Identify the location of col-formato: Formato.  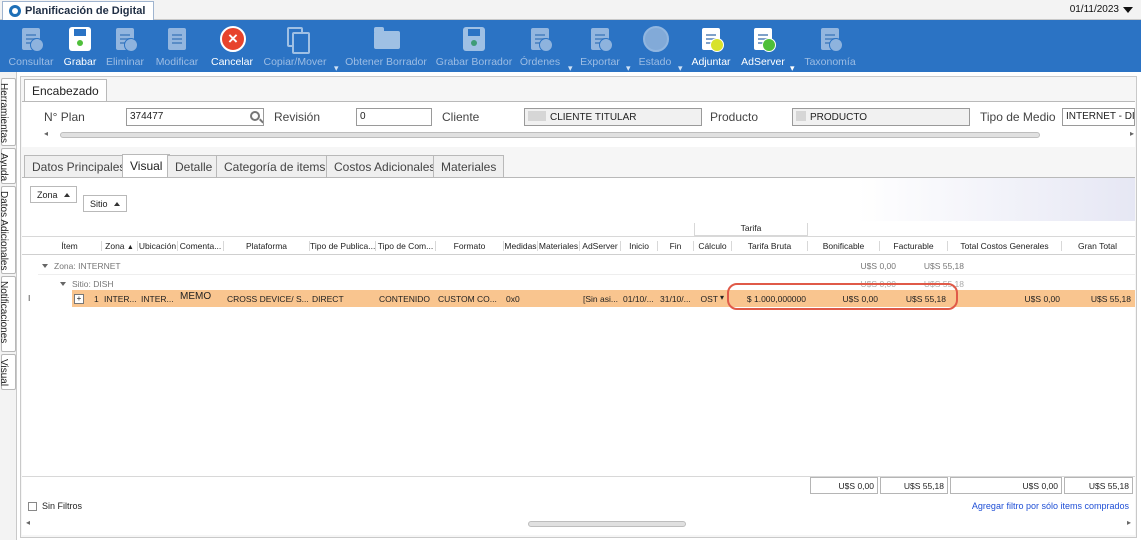
(470, 246).